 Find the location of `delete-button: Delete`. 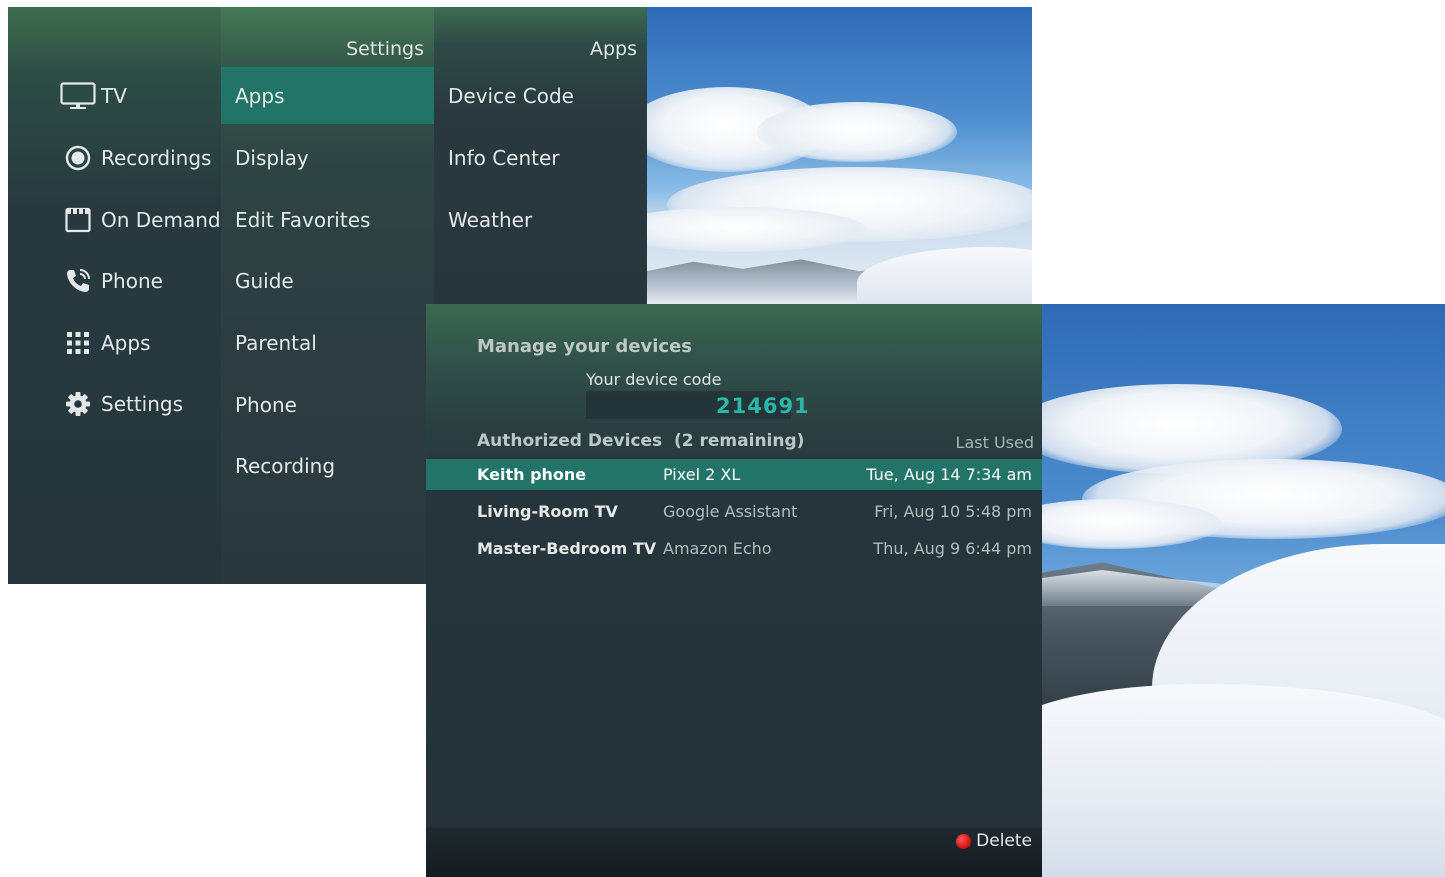

delete-button: Delete is located at coordinates (994, 841).